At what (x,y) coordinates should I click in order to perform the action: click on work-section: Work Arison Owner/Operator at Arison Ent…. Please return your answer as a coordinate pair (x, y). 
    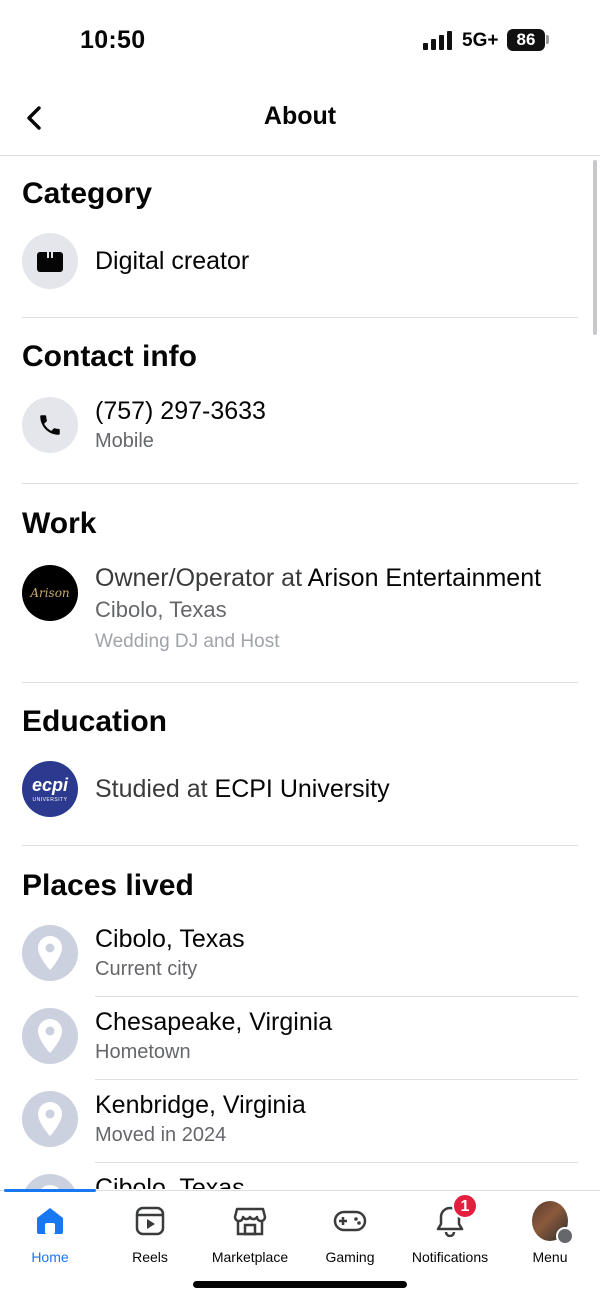
    Looking at the image, I should click on (300, 570).